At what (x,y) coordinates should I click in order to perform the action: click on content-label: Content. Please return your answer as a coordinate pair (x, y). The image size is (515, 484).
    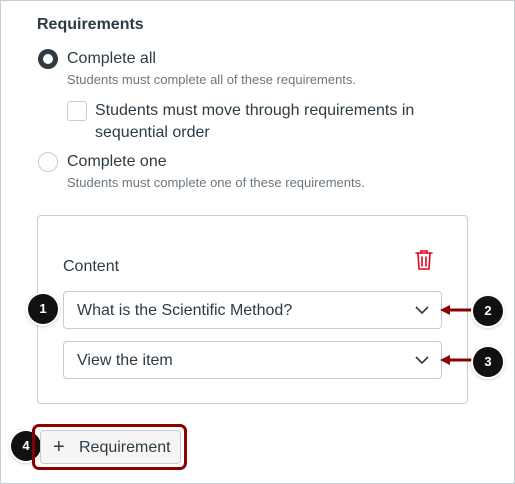
    Looking at the image, I should click on (91, 266).